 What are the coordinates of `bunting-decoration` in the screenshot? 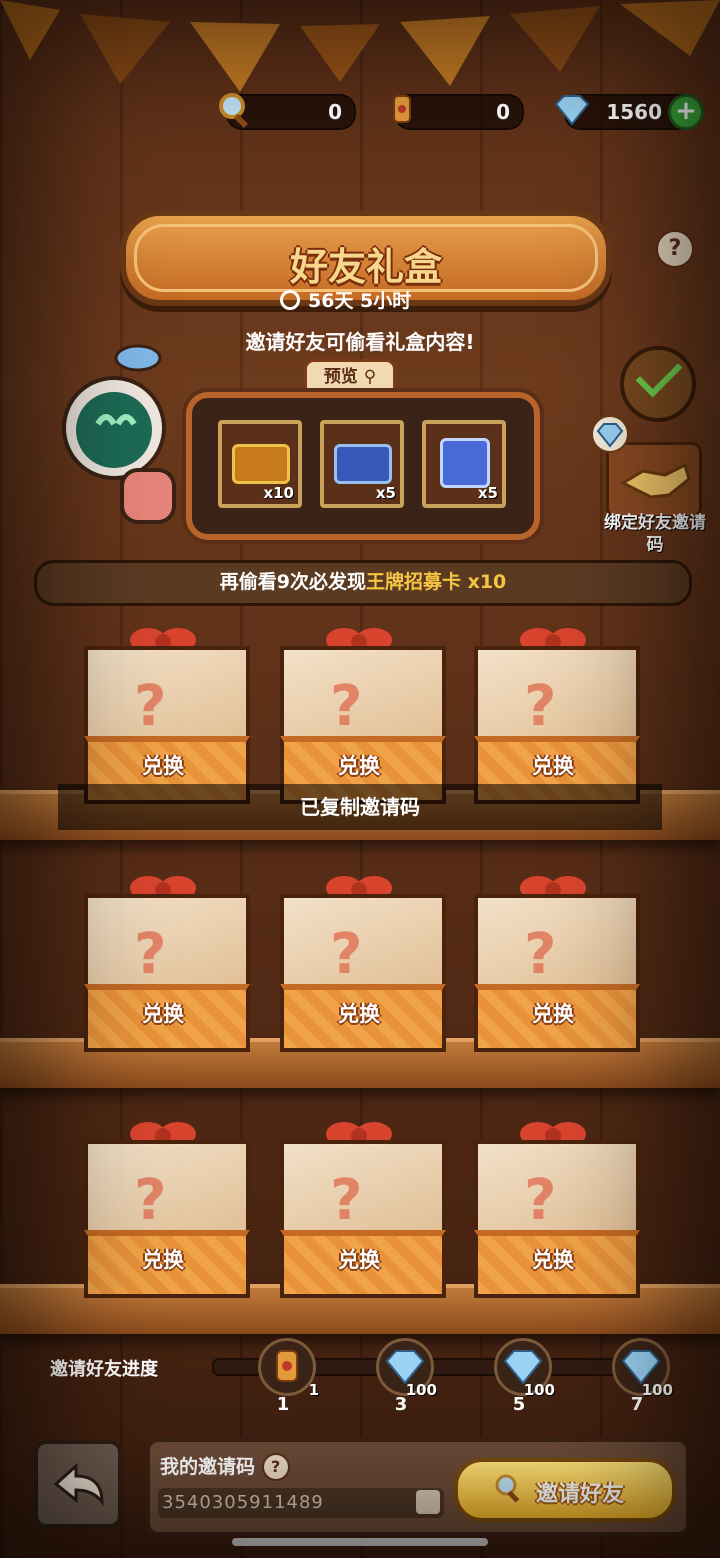 It's located at (360, 46).